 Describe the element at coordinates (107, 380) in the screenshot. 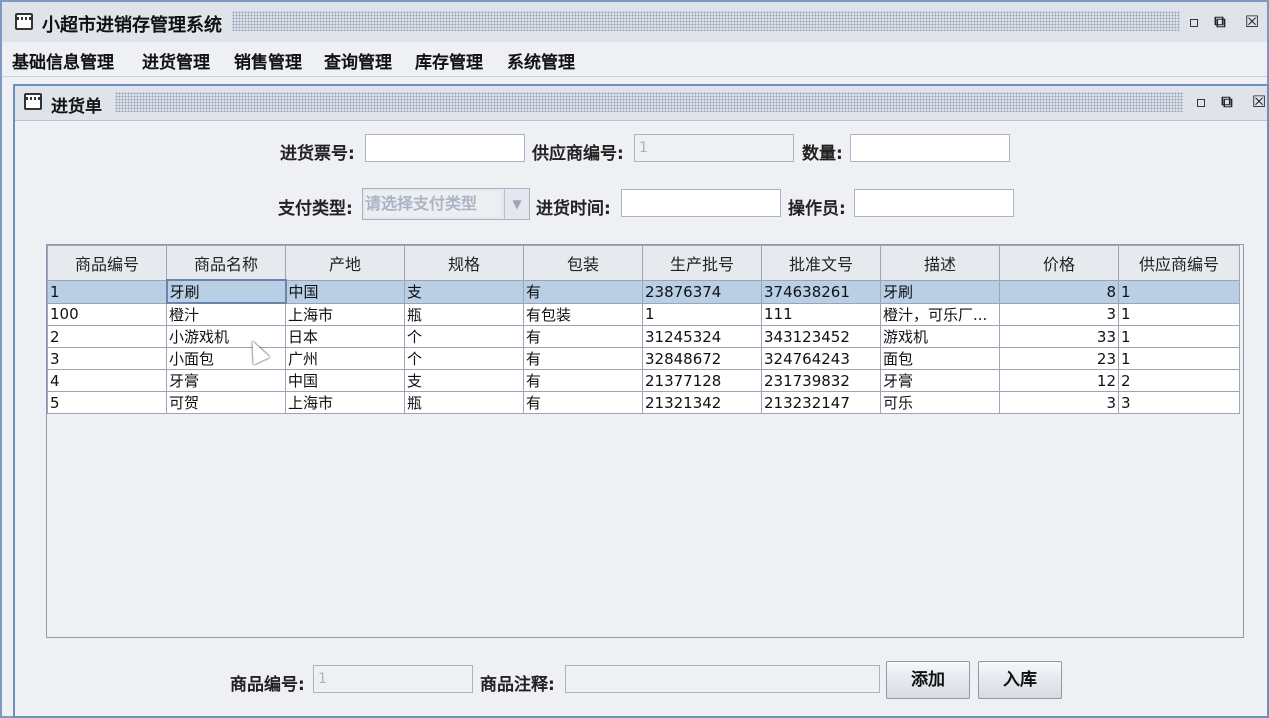

I see `table-cell: 4` at that location.